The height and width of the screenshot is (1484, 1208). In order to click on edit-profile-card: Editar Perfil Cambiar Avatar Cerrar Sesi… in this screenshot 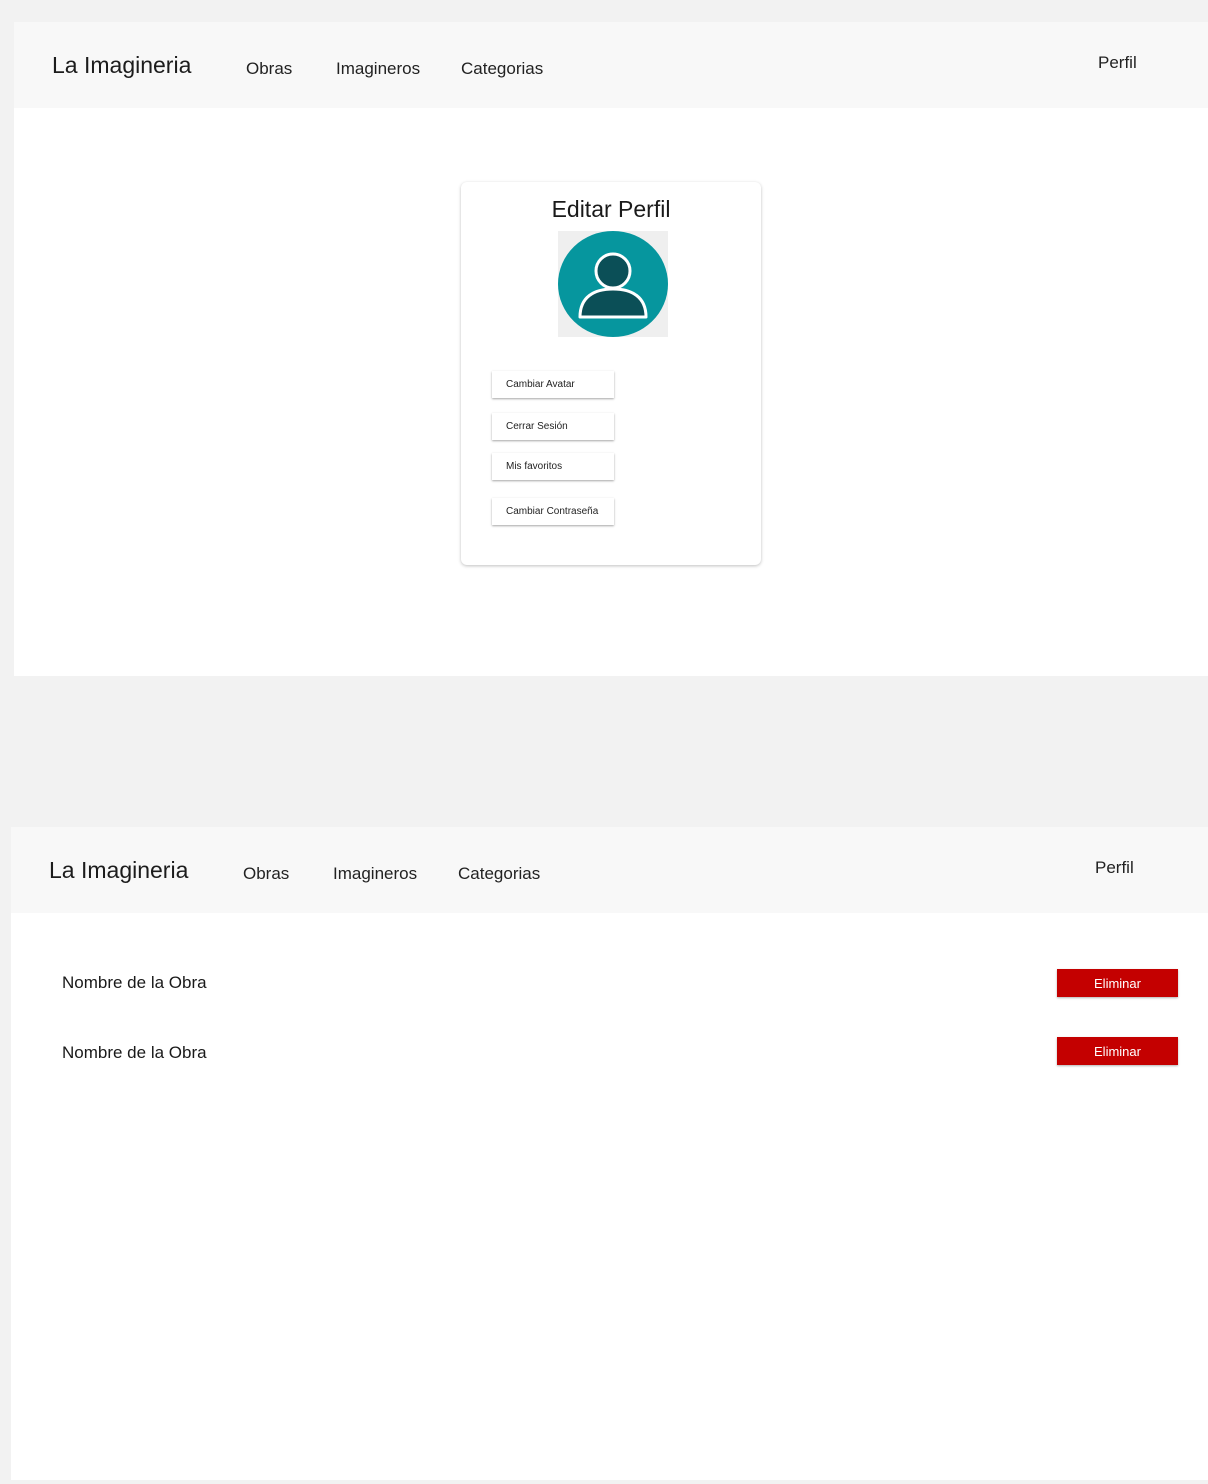, I will do `click(611, 373)`.